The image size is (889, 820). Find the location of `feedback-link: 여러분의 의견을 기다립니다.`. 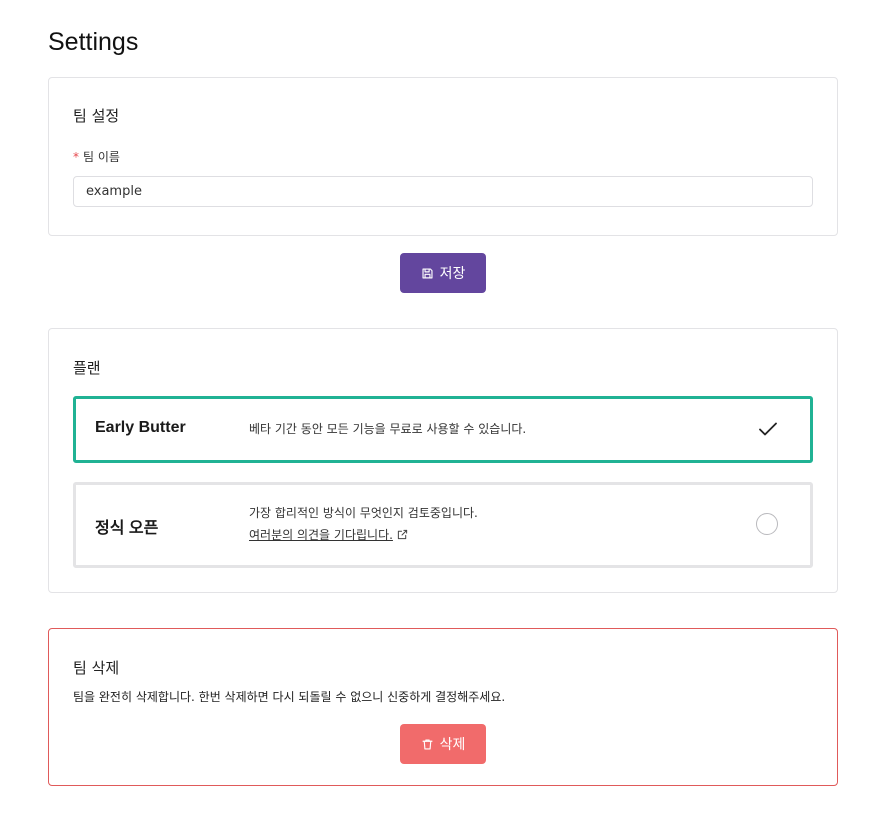

feedback-link: 여러분의 의견을 기다립니다. is located at coordinates (363, 535).